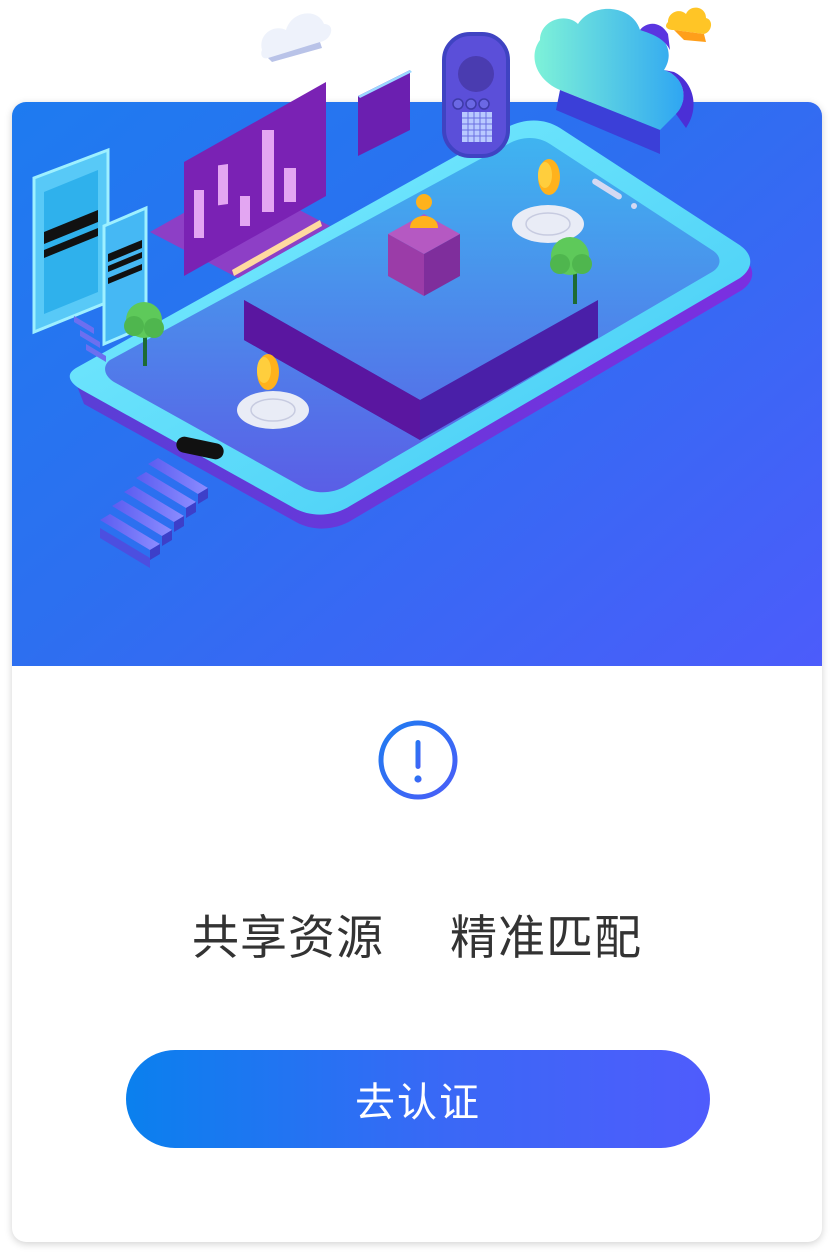 Image resolution: width=834 pixels, height=1260 pixels. I want to click on exclamation-circle-icon, so click(418, 760).